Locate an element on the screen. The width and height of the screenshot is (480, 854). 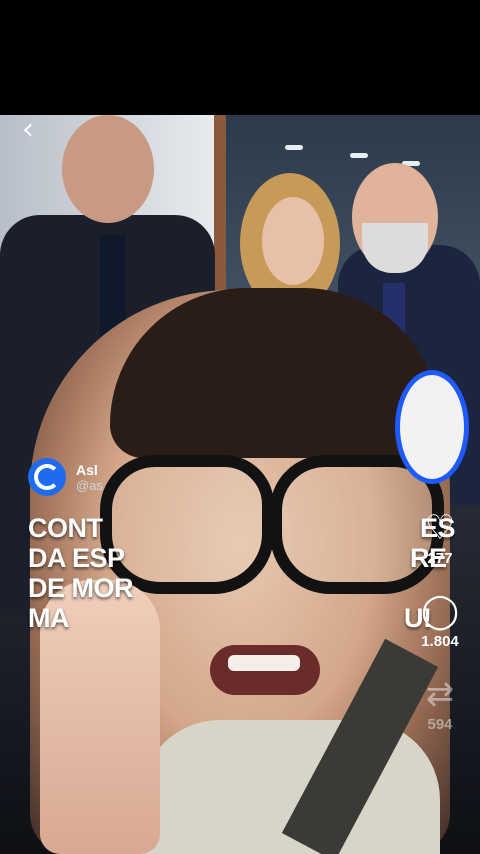
author-text: Asl @as is located at coordinates (89, 477).